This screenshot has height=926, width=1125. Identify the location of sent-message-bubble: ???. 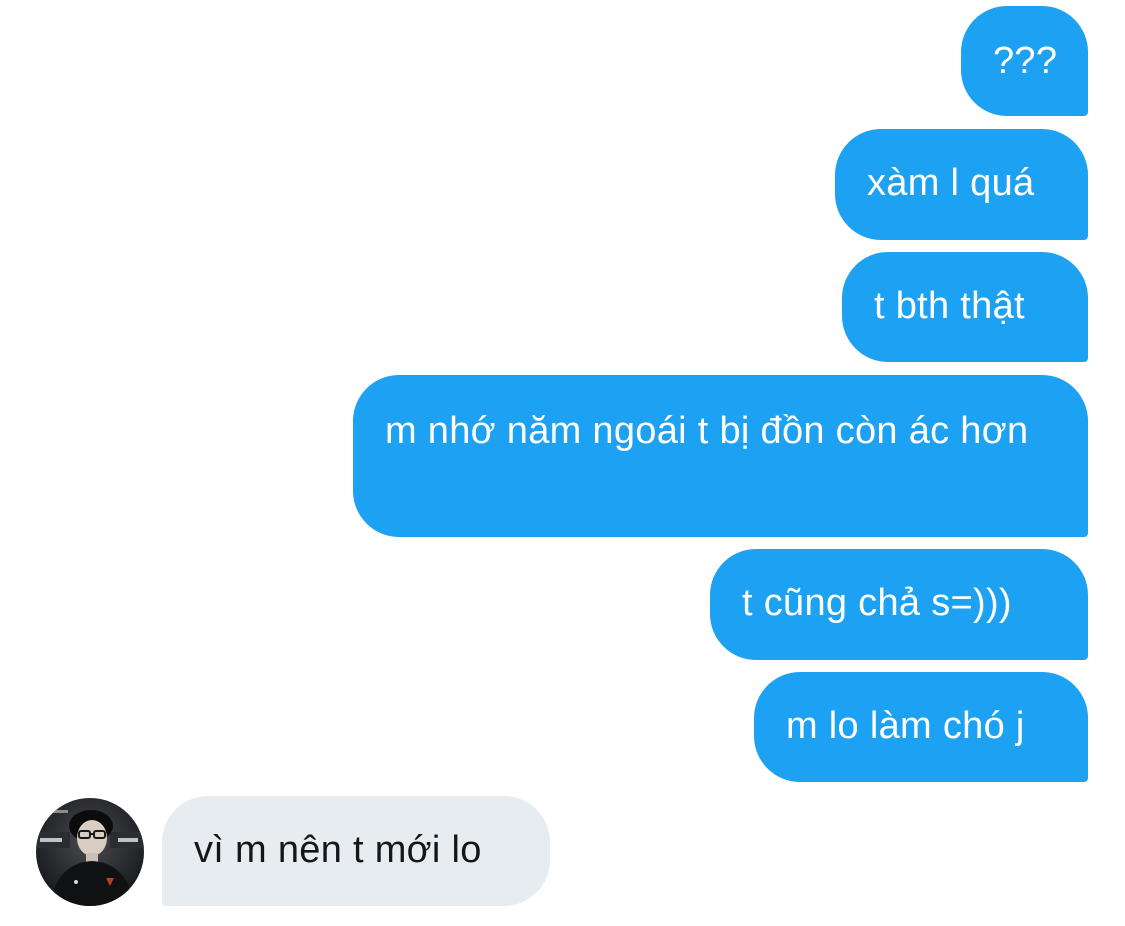
(1024, 61).